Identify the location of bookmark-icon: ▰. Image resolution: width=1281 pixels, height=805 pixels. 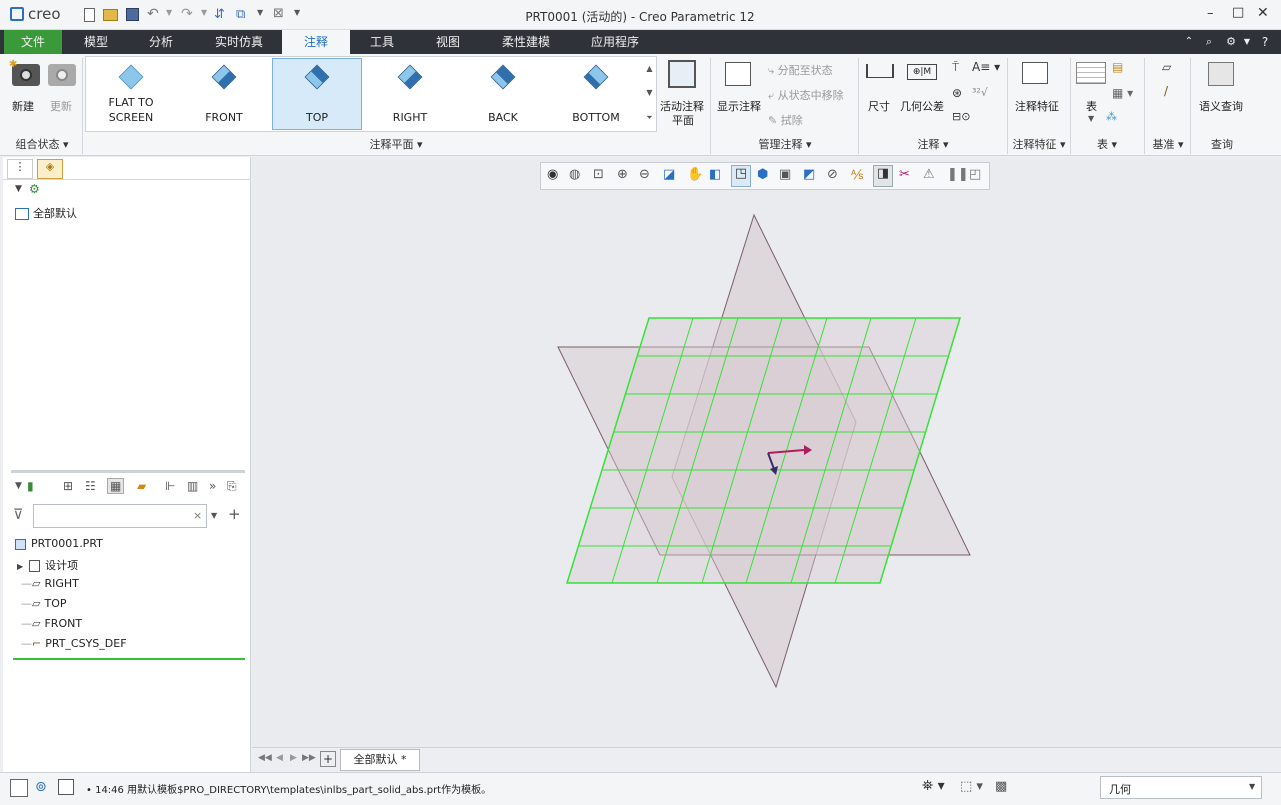
(141, 486).